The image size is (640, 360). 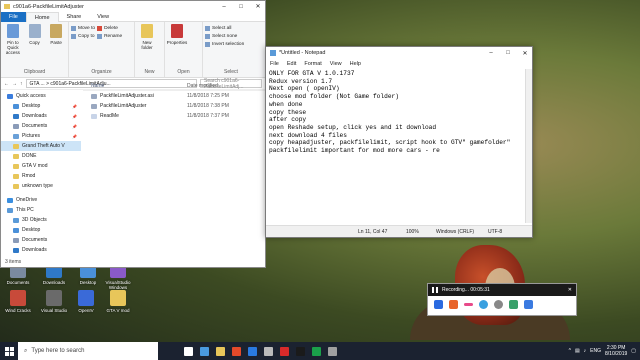 What do you see at coordinates (399, 53) in the screenshot?
I see `notepad-title-bar: *Untitled - Notepad – □ ✕` at bounding box center [399, 53].